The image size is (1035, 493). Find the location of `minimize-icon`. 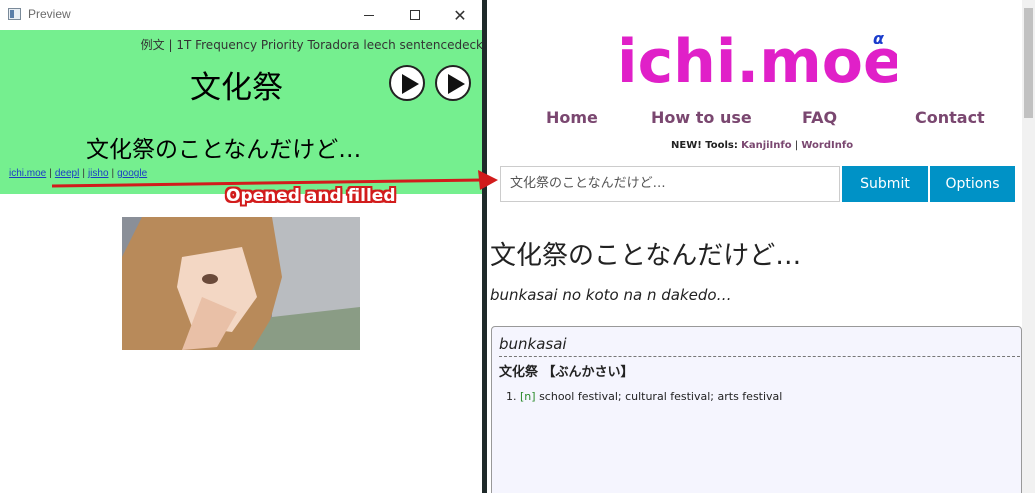

minimize-icon is located at coordinates (369, 15).